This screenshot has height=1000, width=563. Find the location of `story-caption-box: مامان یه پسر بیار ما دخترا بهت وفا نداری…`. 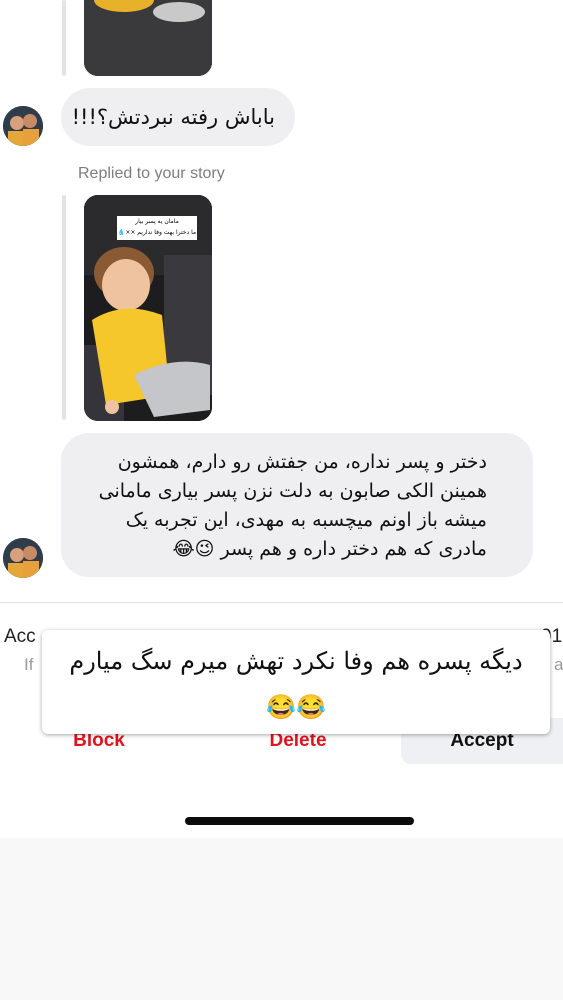

story-caption-box: مامان یه پسر بیار ما دخترا بهت وفا نداری… is located at coordinates (157, 228).